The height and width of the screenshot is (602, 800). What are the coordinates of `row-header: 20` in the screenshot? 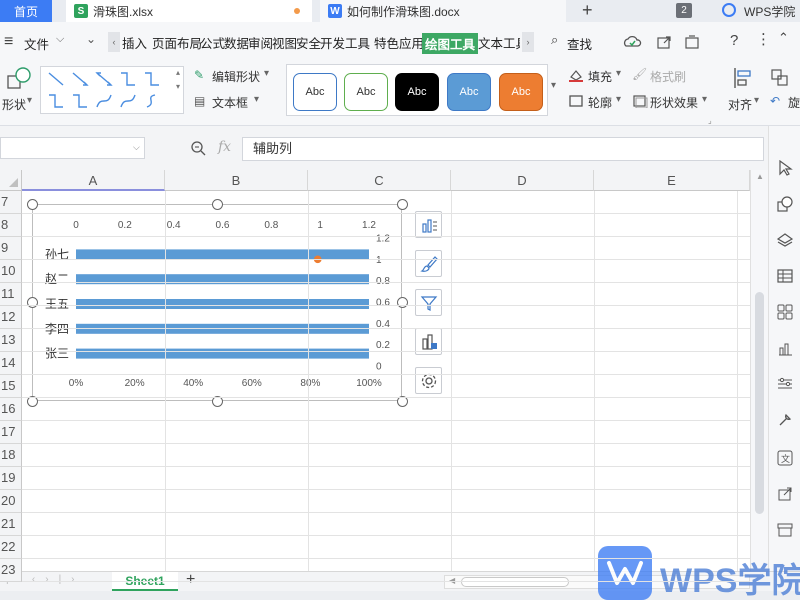 It's located at (11, 501).